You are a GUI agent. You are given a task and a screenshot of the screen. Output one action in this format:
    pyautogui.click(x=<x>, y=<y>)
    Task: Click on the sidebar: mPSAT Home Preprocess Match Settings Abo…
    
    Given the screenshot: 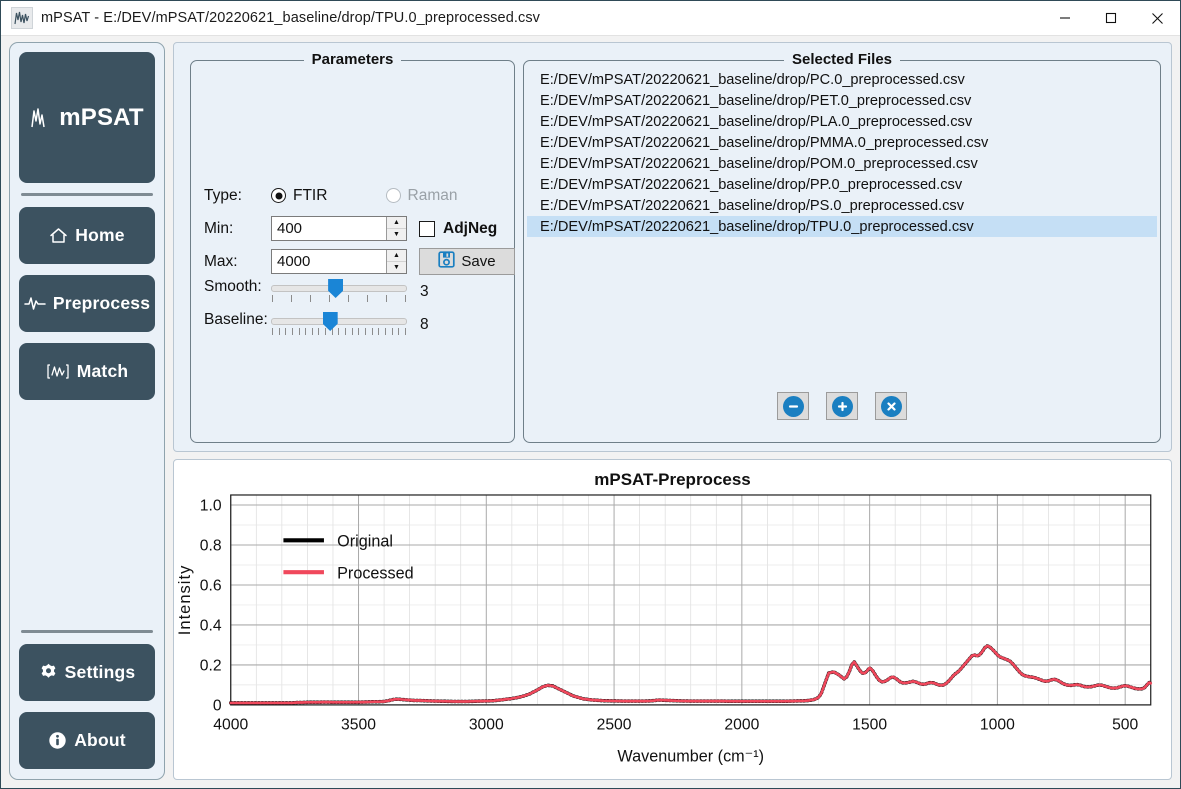 What is the action you would take?
    pyautogui.click(x=87, y=411)
    